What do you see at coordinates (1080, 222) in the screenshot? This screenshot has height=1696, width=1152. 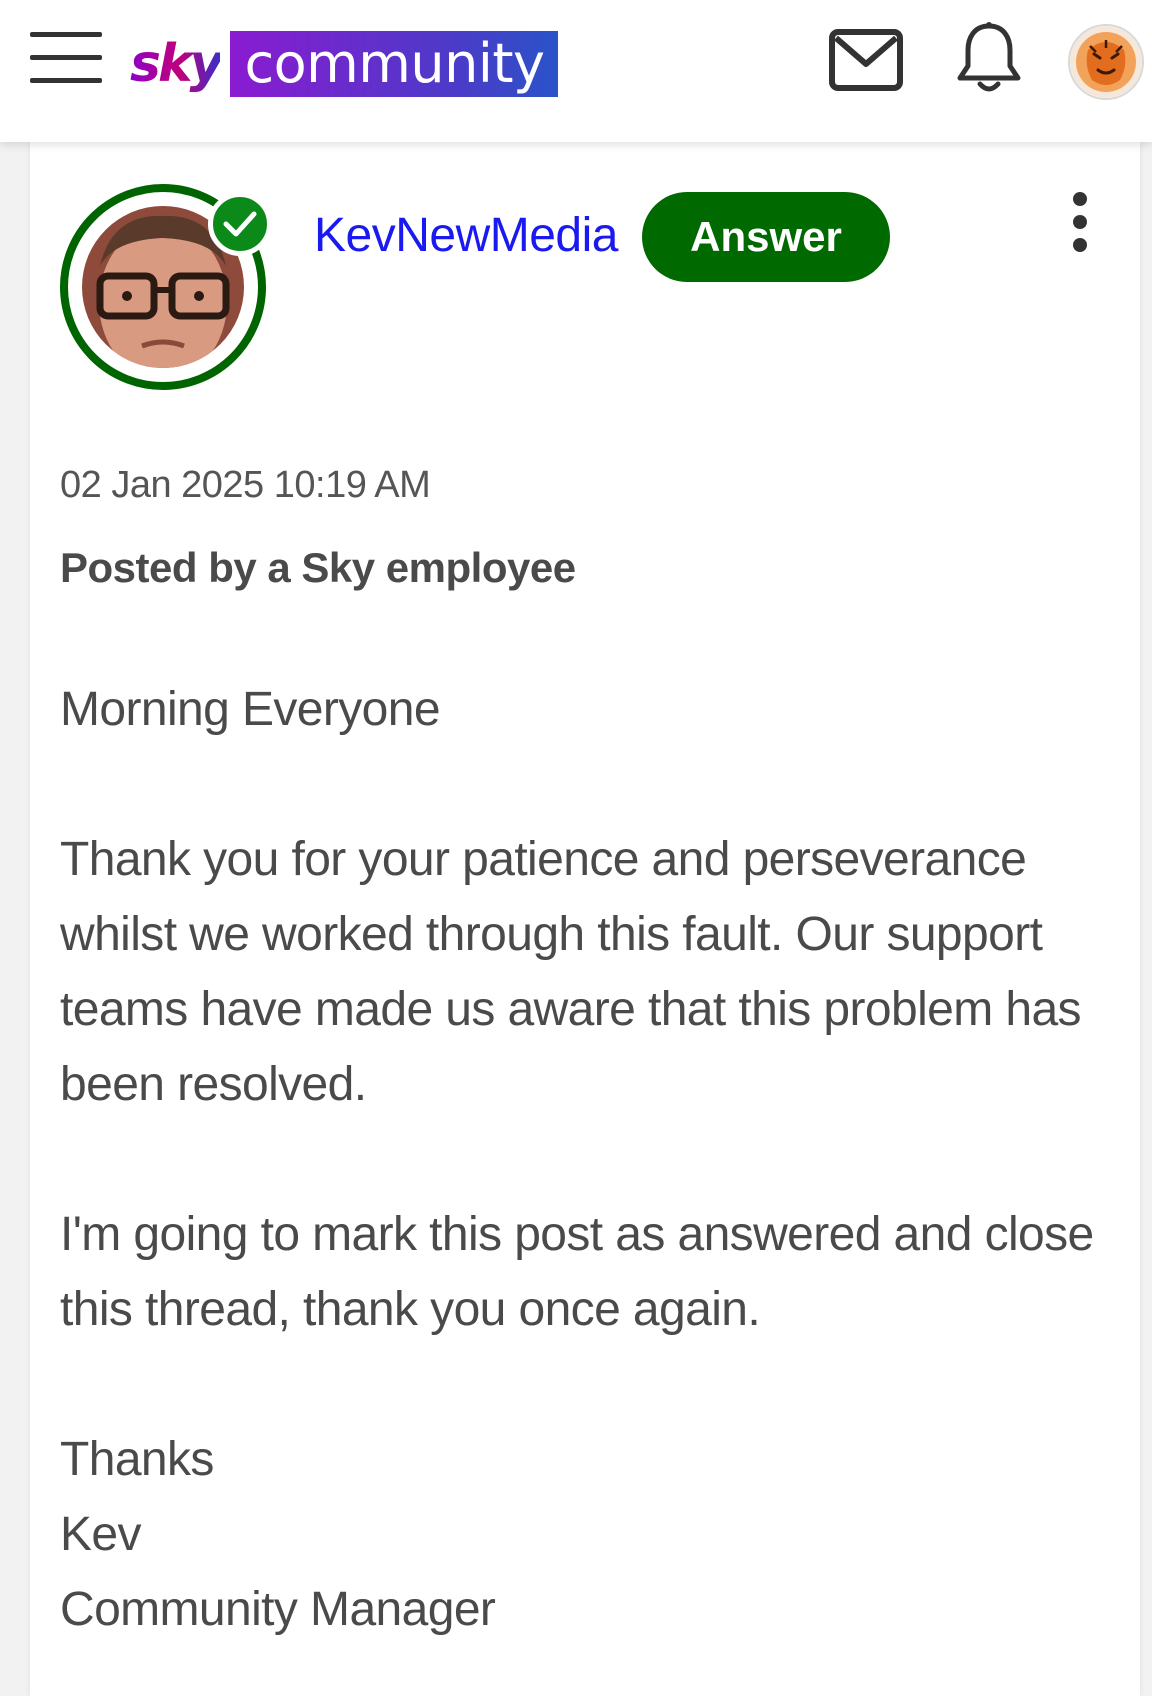 I see `more-vertical-icon` at bounding box center [1080, 222].